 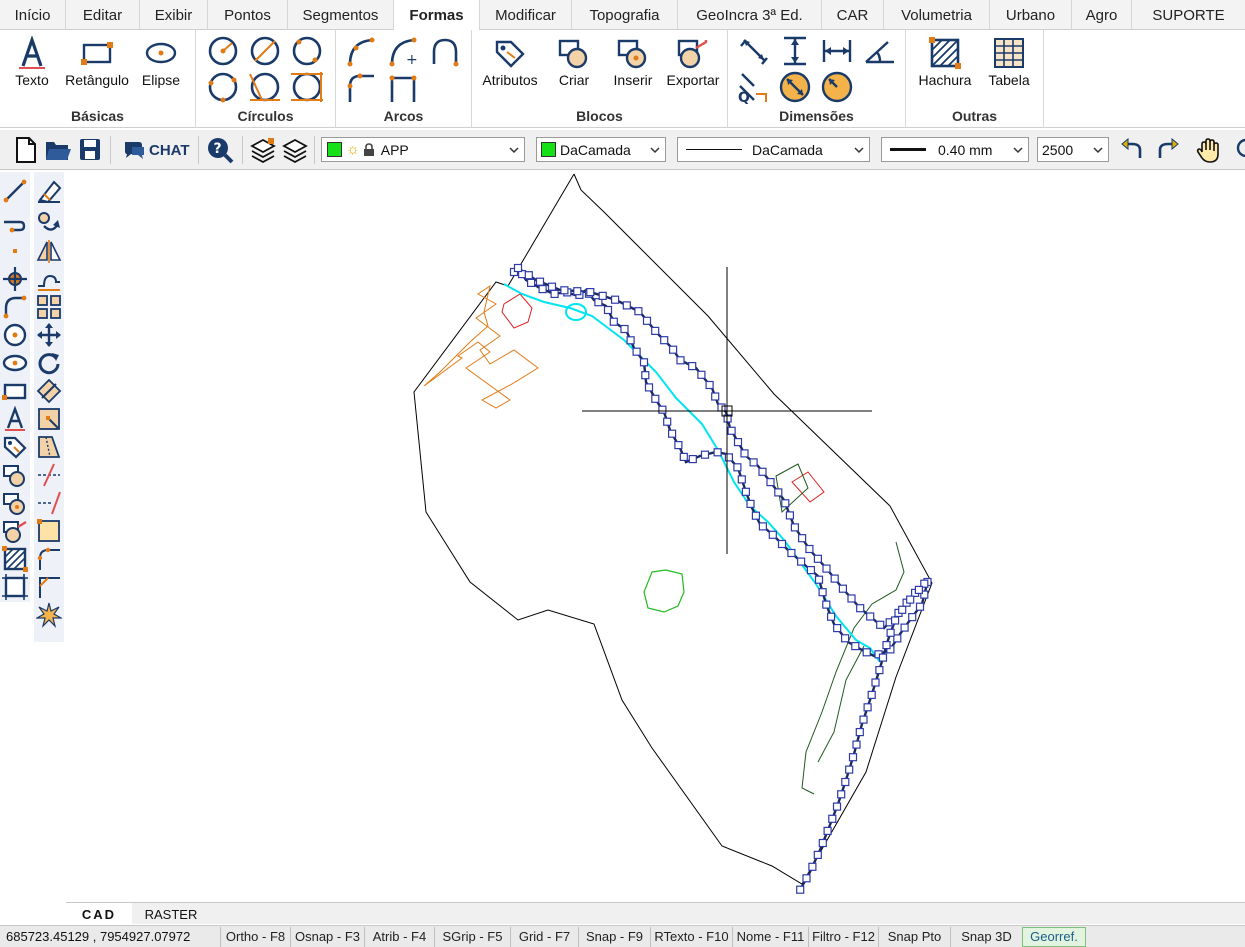 I want to click on point-target-icon, so click(x=15, y=279).